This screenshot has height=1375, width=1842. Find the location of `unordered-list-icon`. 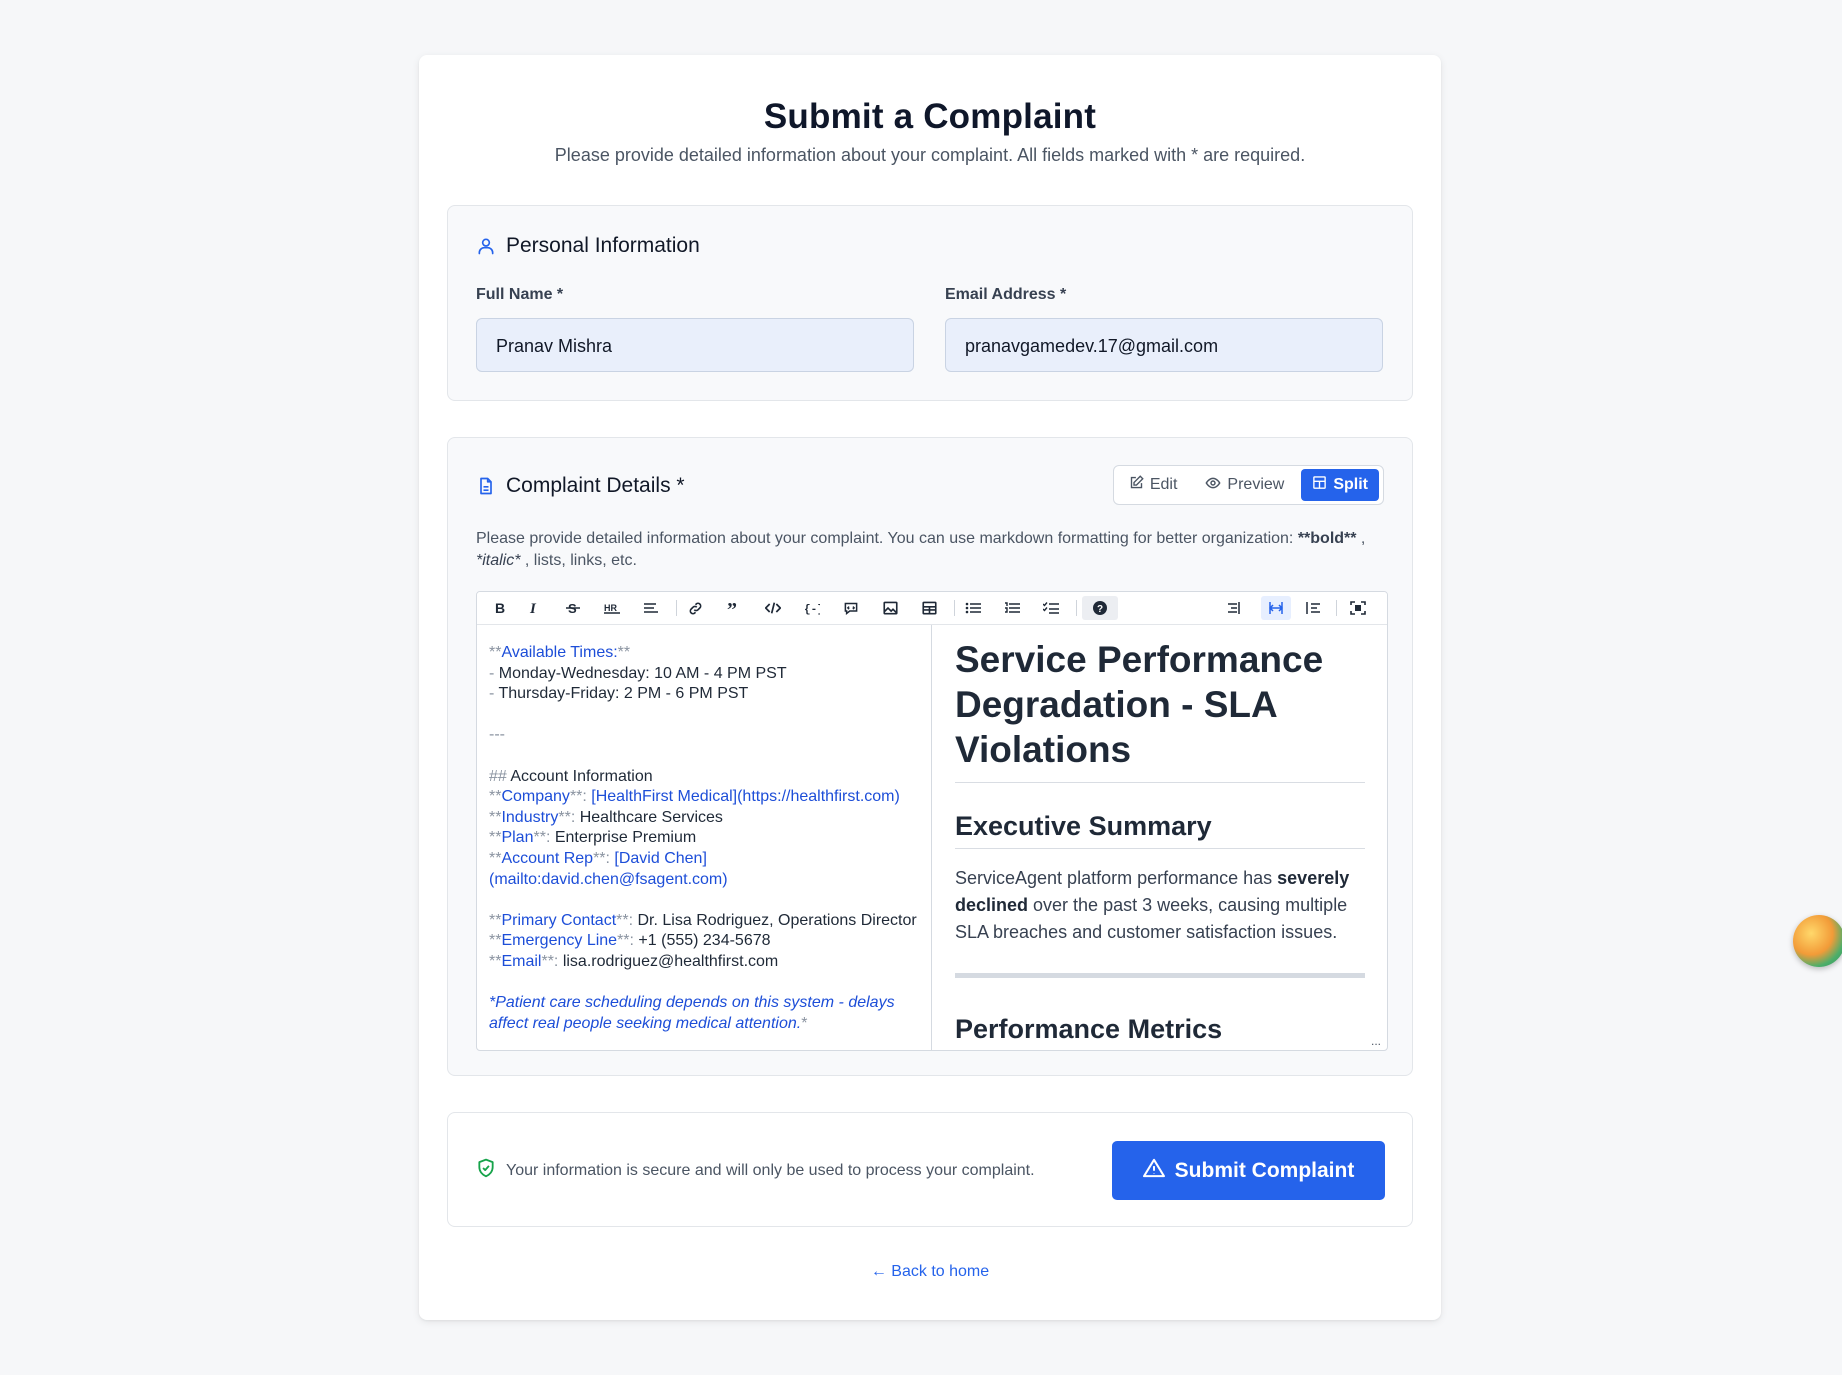

unordered-list-icon is located at coordinates (973, 608).